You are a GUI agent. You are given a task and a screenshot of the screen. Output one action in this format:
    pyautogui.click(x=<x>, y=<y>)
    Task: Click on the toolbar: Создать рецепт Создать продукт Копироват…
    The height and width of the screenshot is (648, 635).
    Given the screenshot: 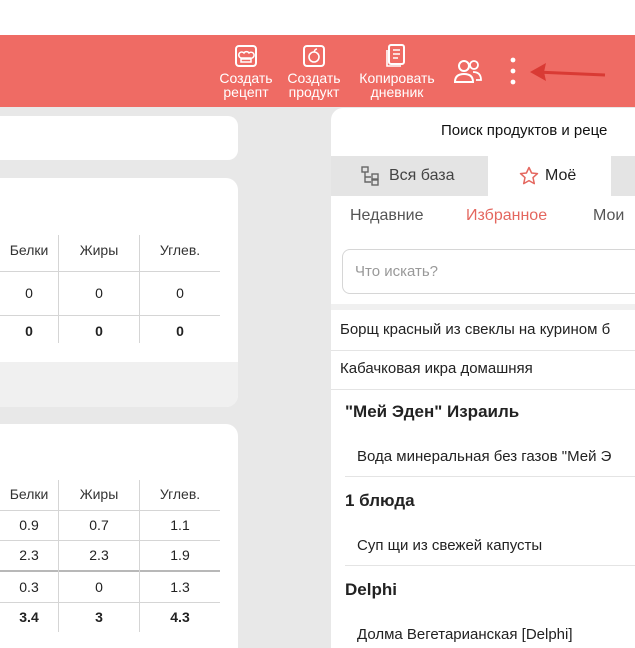 What is the action you would take?
    pyautogui.click(x=317, y=71)
    